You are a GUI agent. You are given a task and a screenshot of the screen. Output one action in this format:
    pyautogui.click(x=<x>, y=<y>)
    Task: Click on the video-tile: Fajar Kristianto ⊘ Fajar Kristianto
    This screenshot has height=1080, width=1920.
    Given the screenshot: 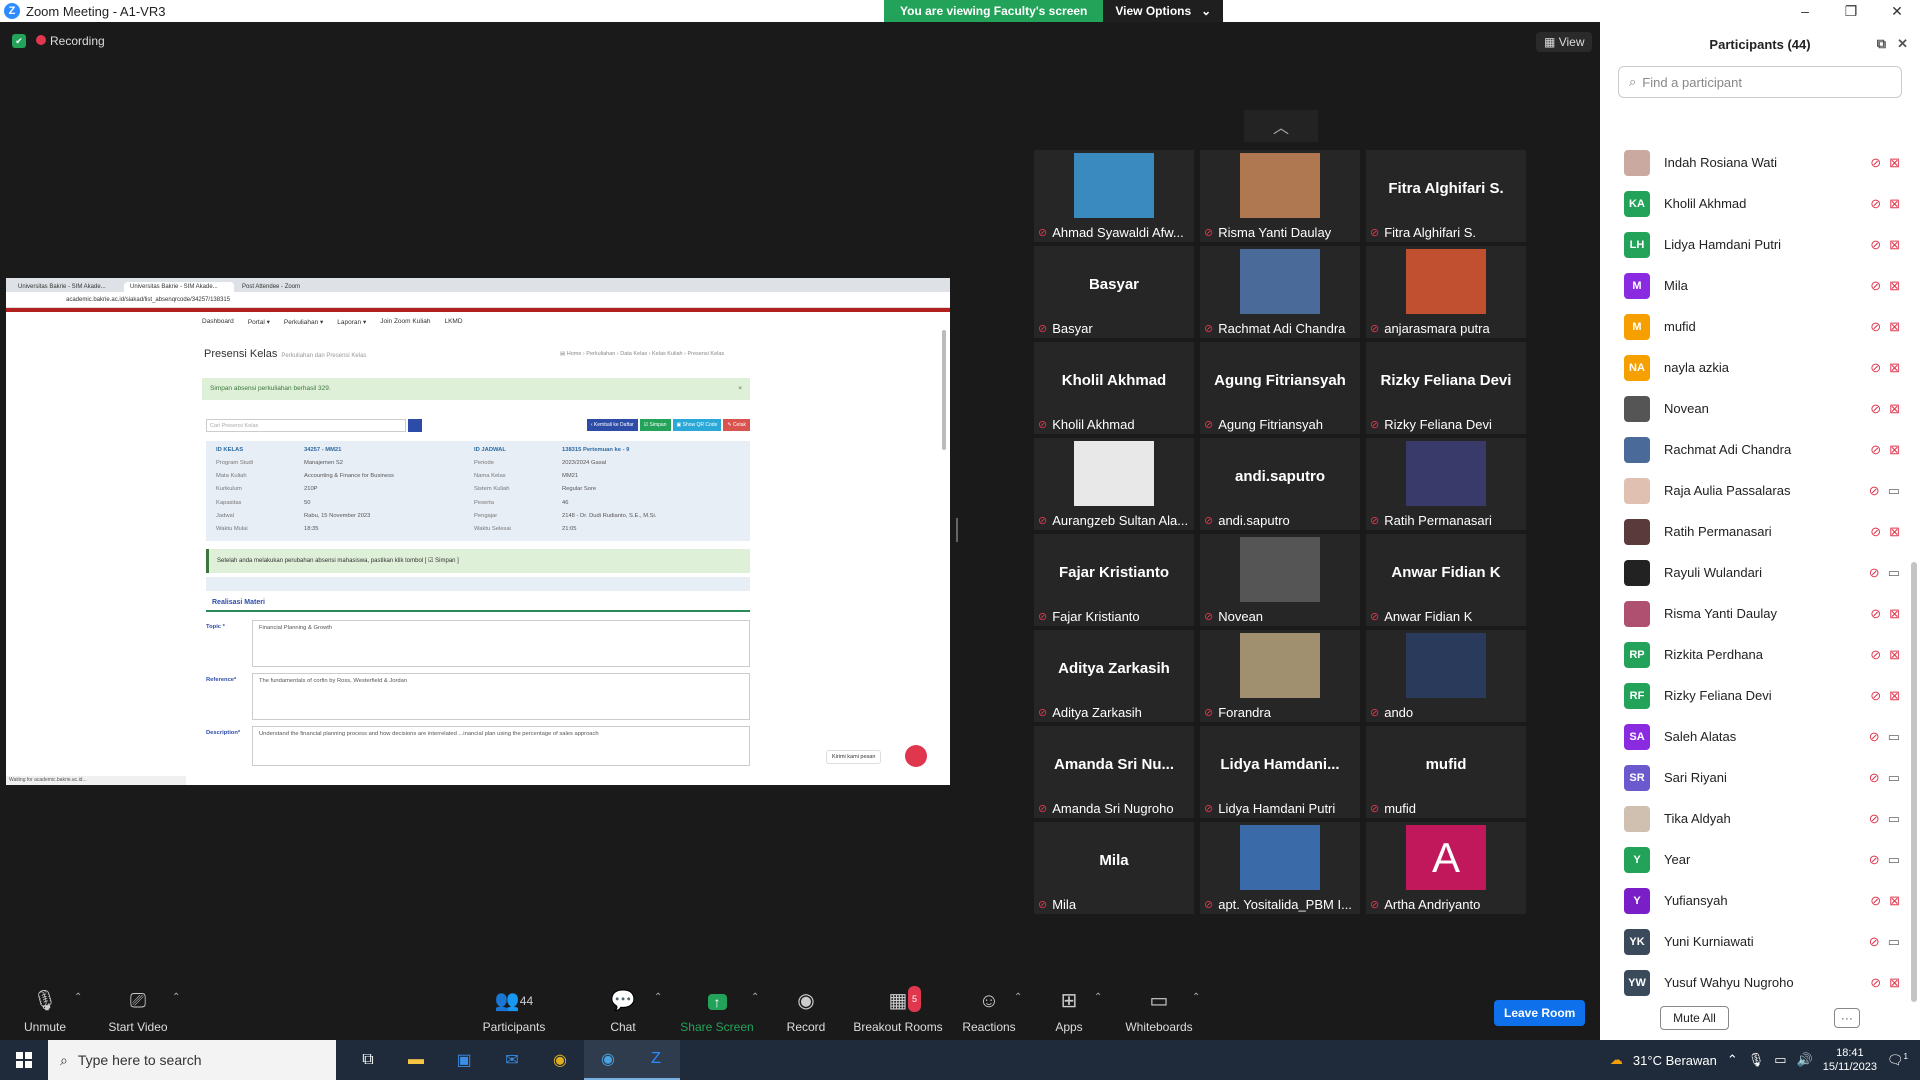 What is the action you would take?
    pyautogui.click(x=1114, y=580)
    